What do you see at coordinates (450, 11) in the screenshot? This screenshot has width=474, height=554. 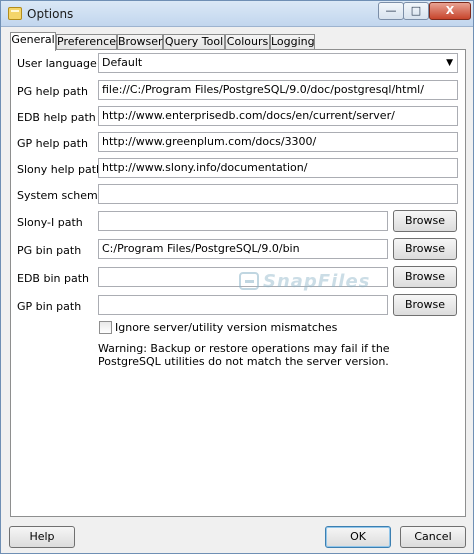 I see `close-button: X` at bounding box center [450, 11].